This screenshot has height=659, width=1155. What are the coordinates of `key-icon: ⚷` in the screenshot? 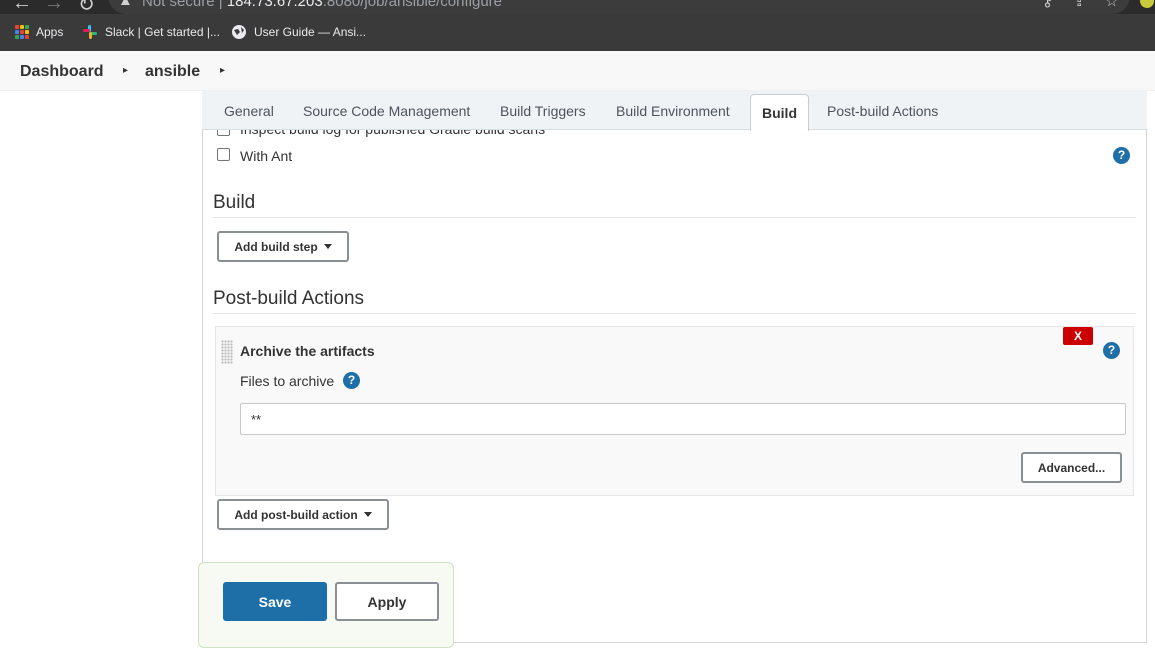 It's located at (1047, 5).